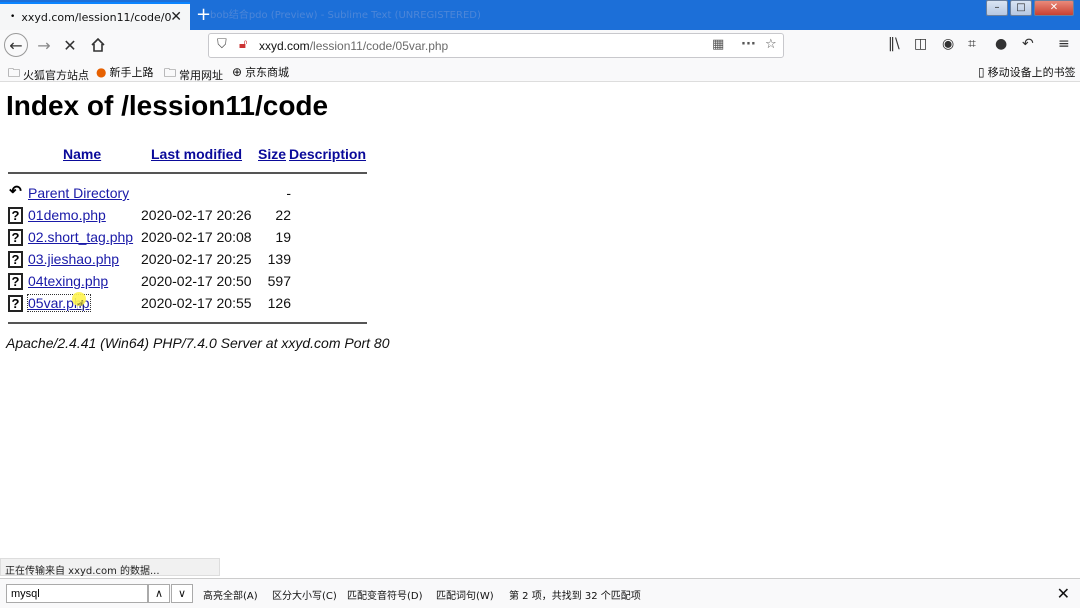 The width and height of the screenshot is (1080, 608). Describe the element at coordinates (80, 306) in the screenshot. I see `mouse-pointer-icon: ☝` at that location.